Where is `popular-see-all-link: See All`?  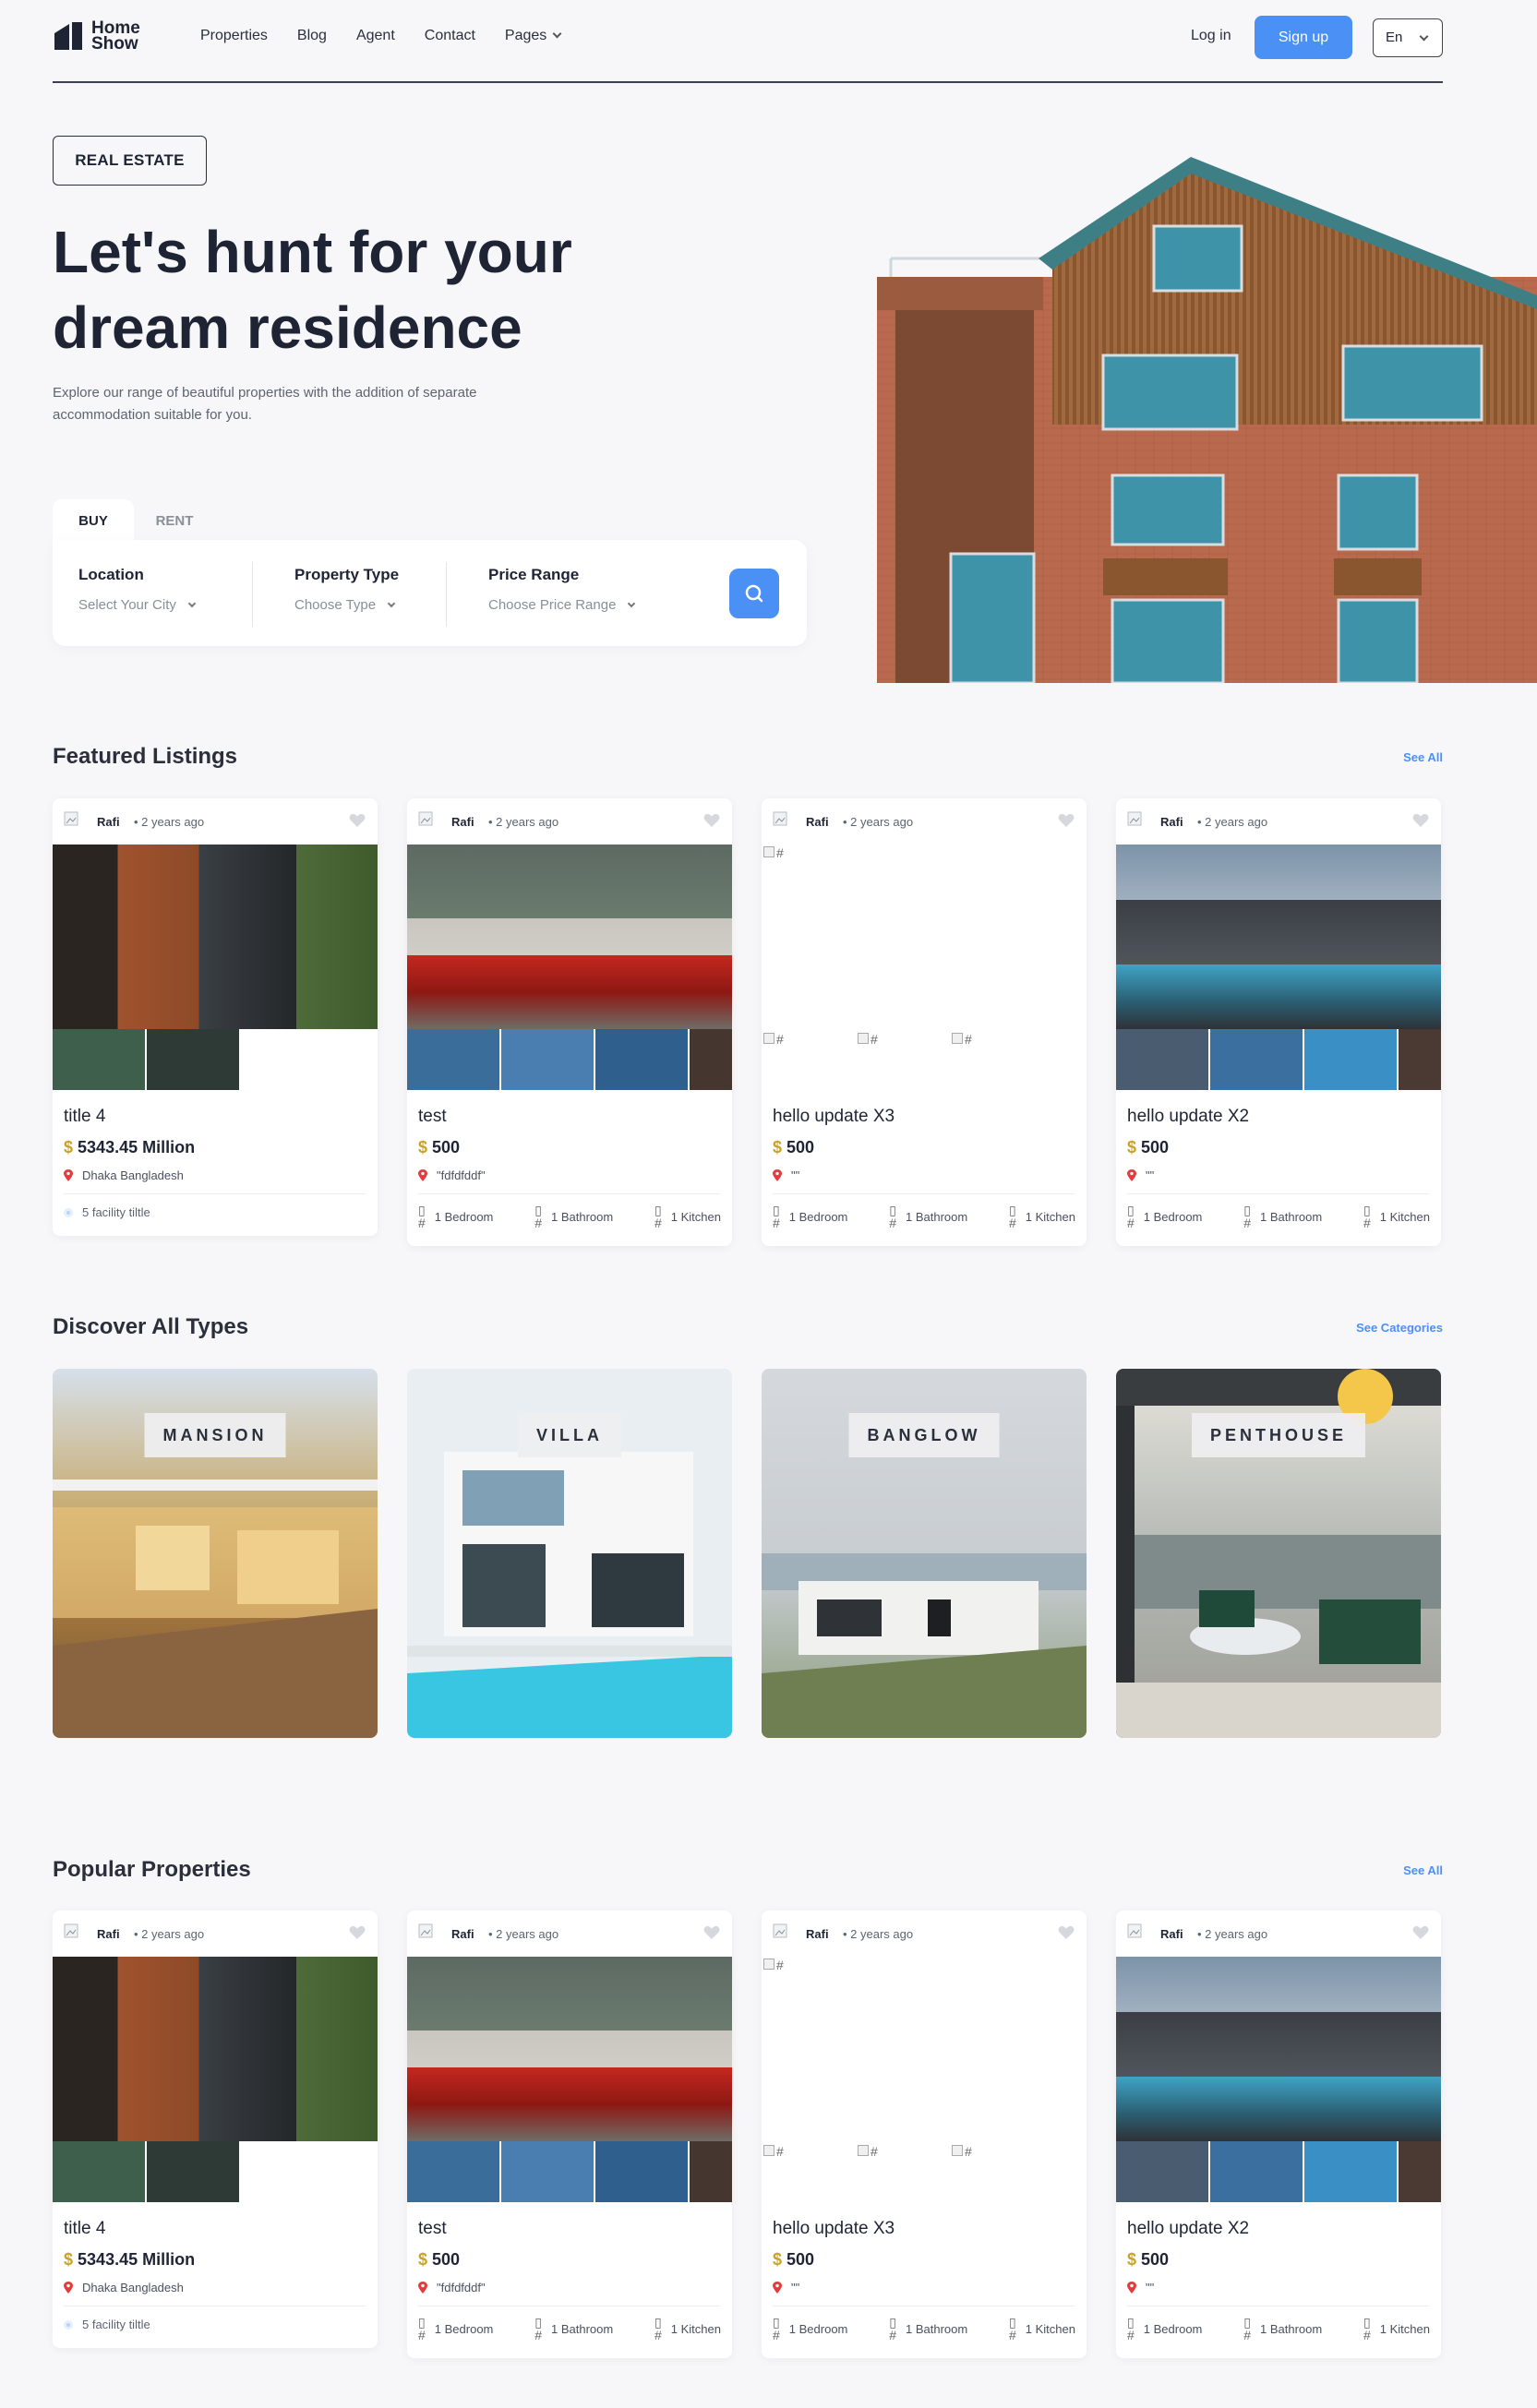
popular-see-all-link: See All is located at coordinates (1368, 1870).